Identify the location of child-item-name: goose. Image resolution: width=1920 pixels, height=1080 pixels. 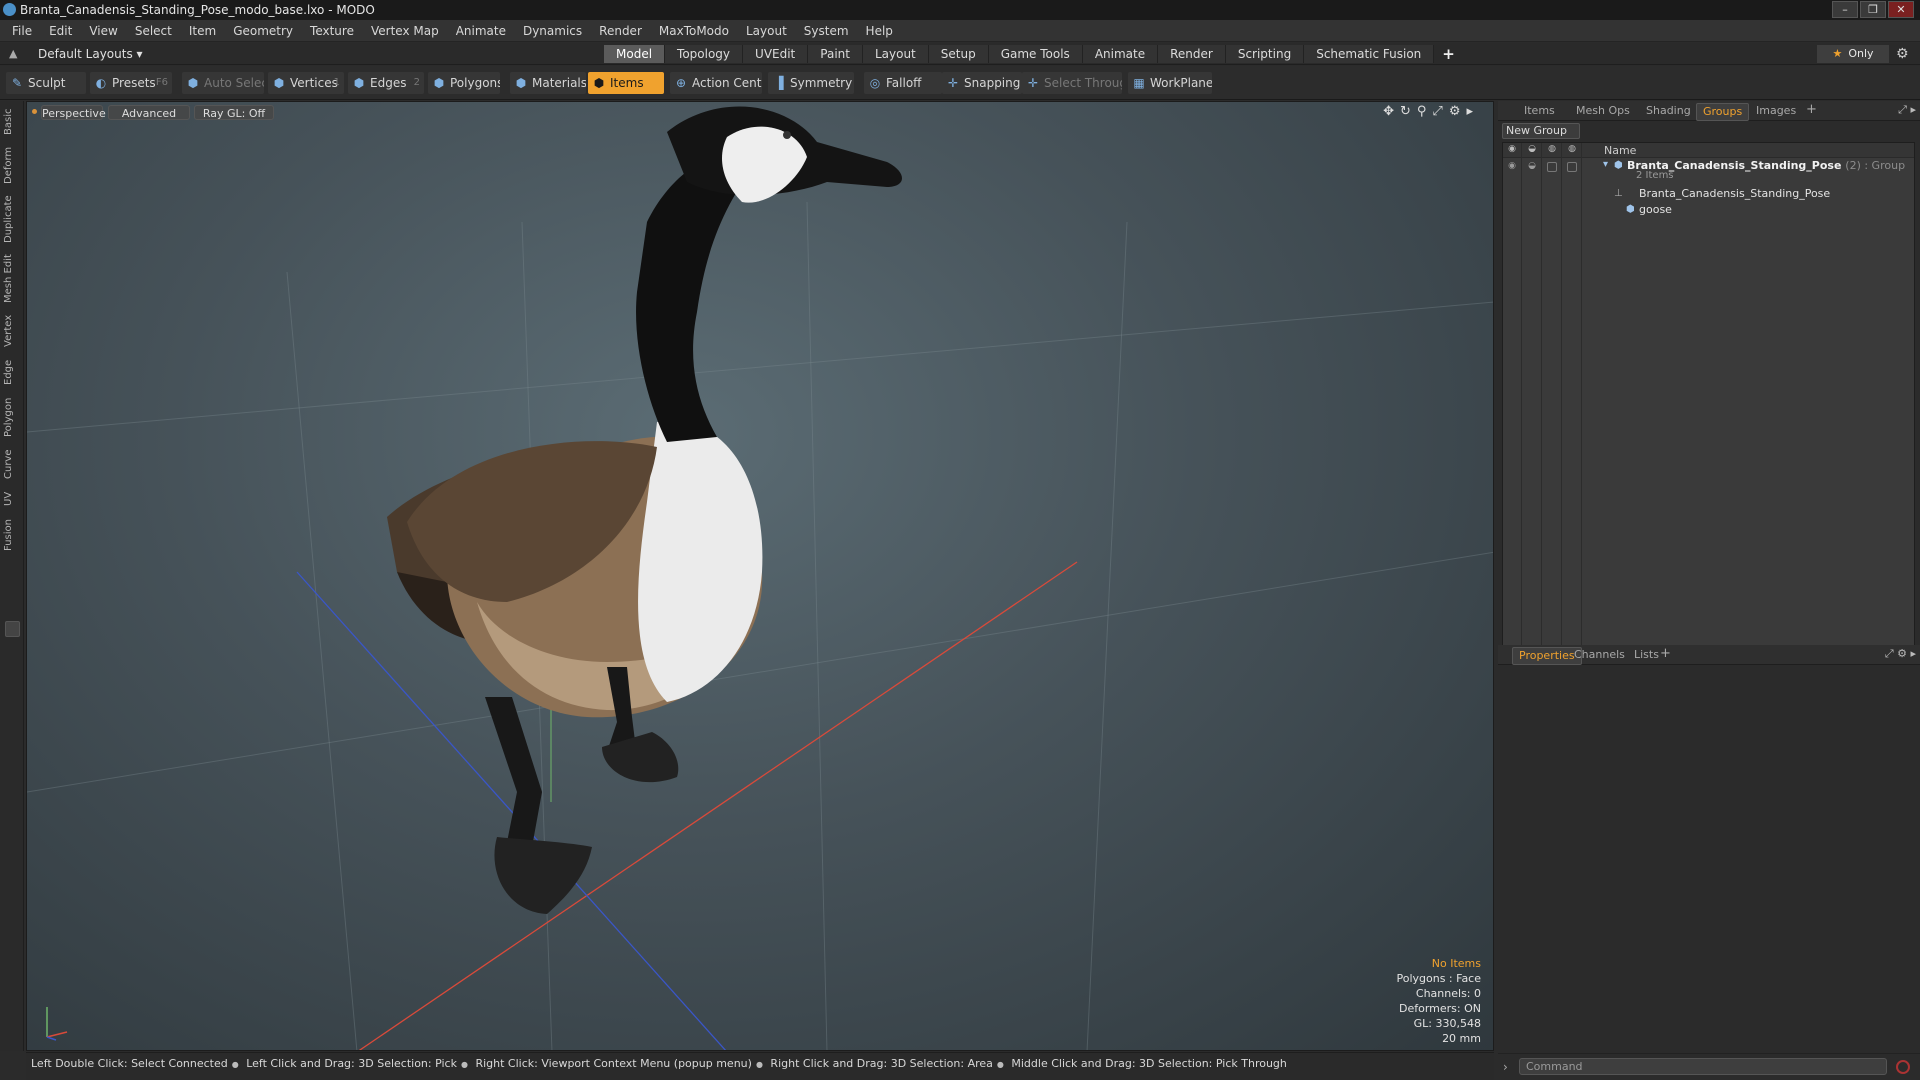
(1655, 209).